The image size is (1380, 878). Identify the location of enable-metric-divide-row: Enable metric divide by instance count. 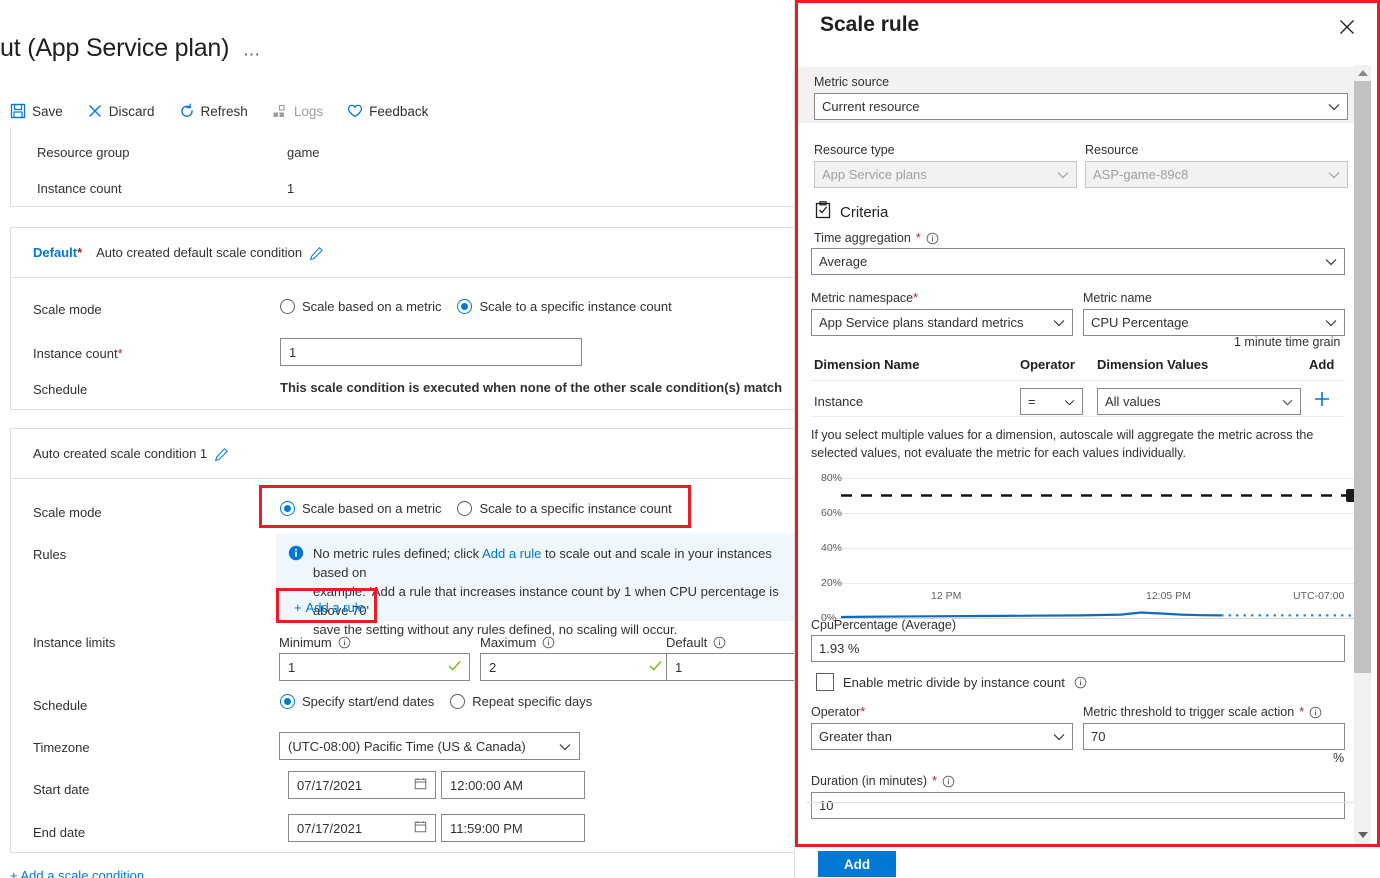
(951, 682).